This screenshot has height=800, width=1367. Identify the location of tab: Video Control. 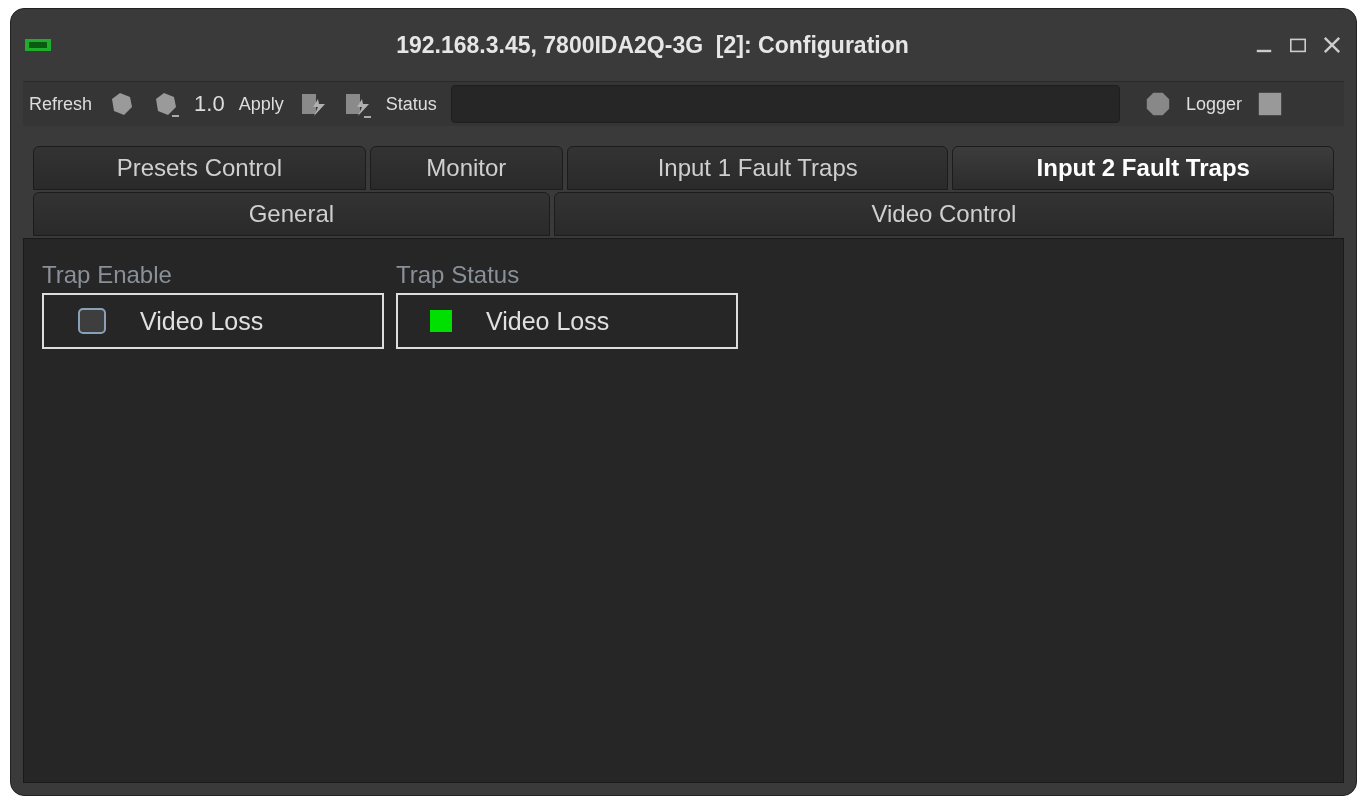
(943, 214).